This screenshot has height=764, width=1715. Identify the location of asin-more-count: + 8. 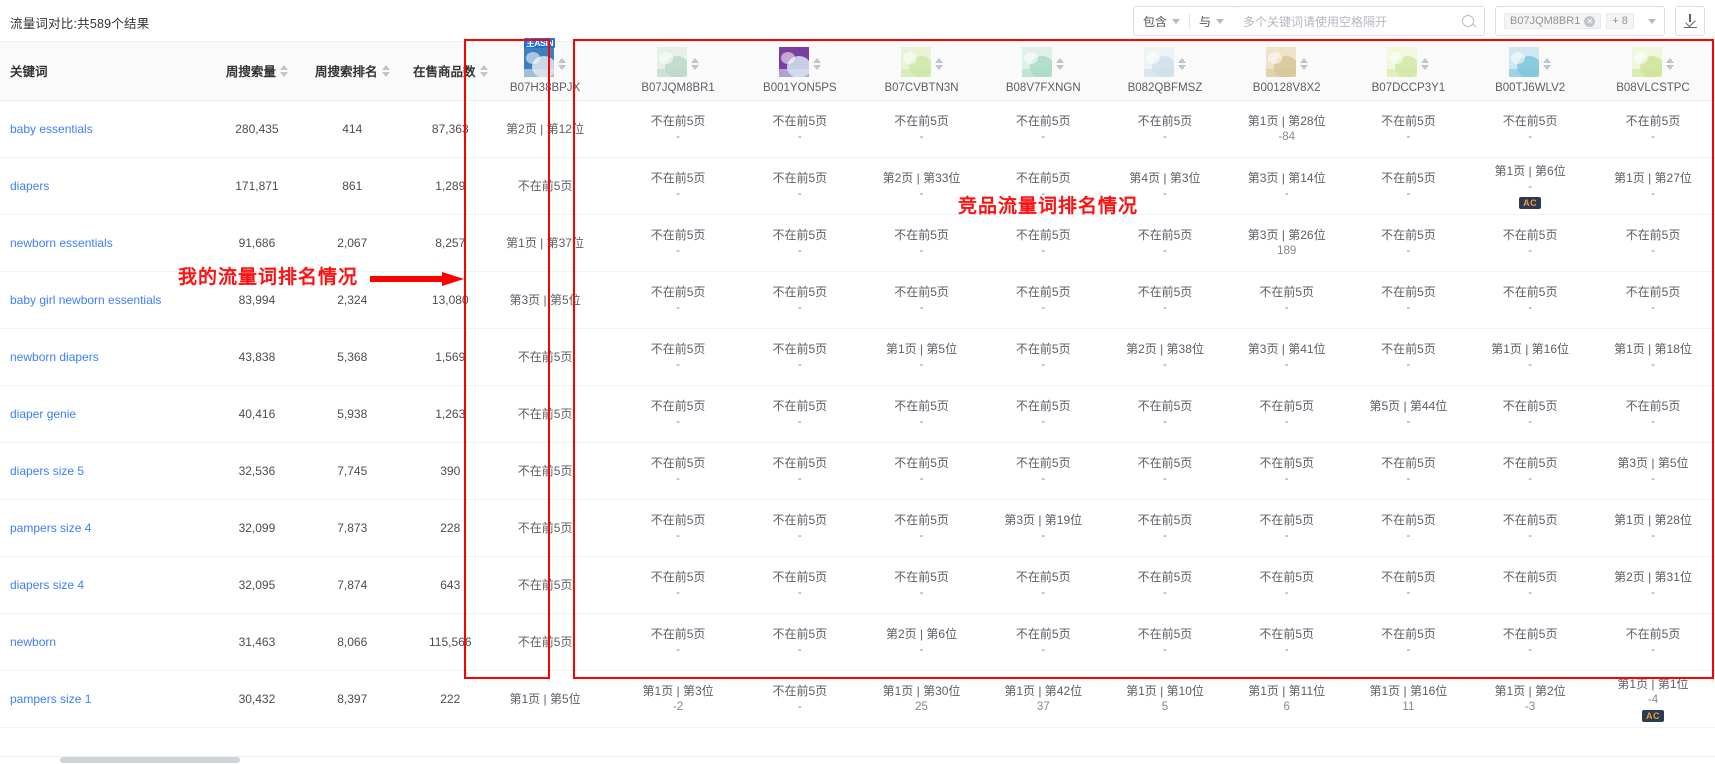
(1620, 21).